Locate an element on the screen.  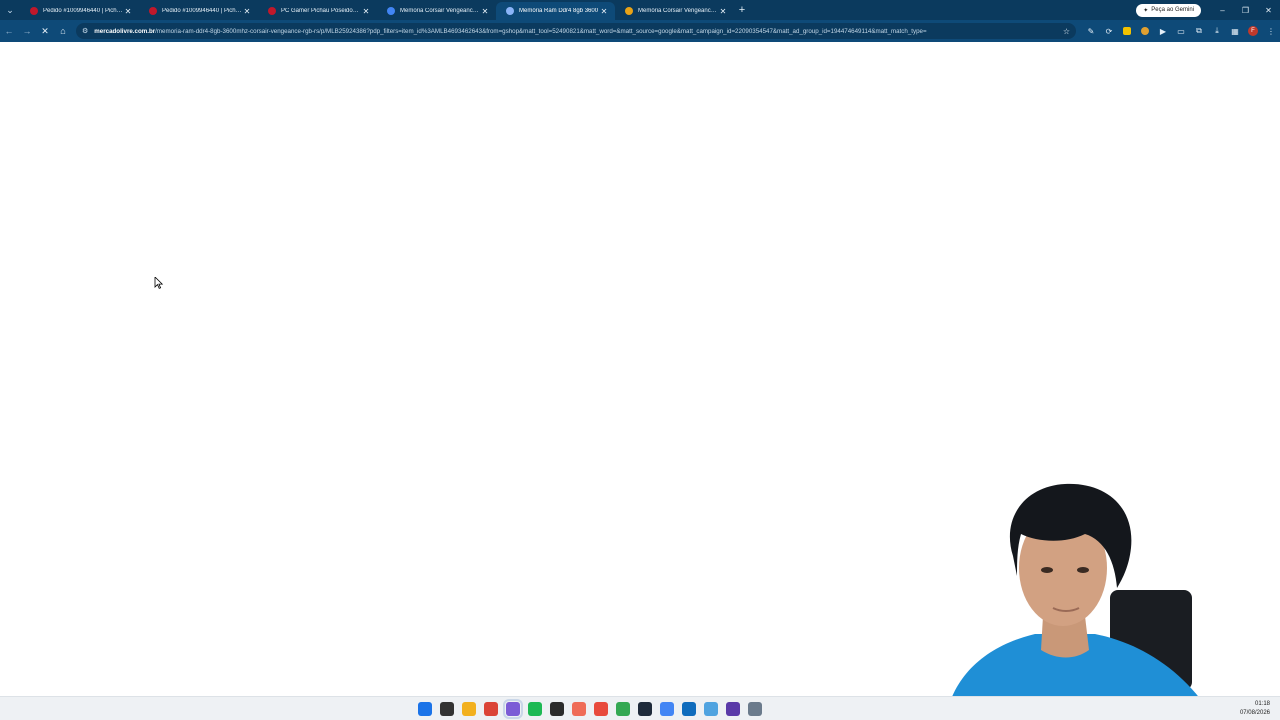
pen-icon: ✎ is located at coordinates (1091, 31).